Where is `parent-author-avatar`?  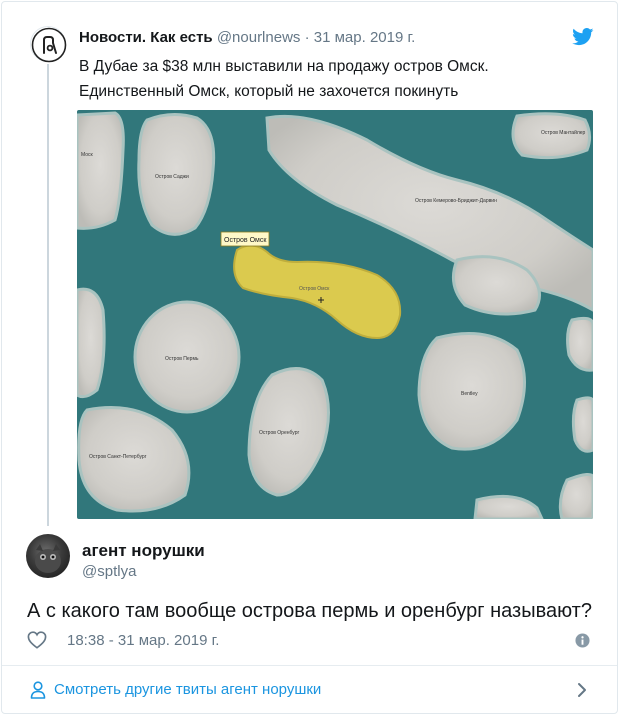
parent-author-avatar is located at coordinates (48, 44).